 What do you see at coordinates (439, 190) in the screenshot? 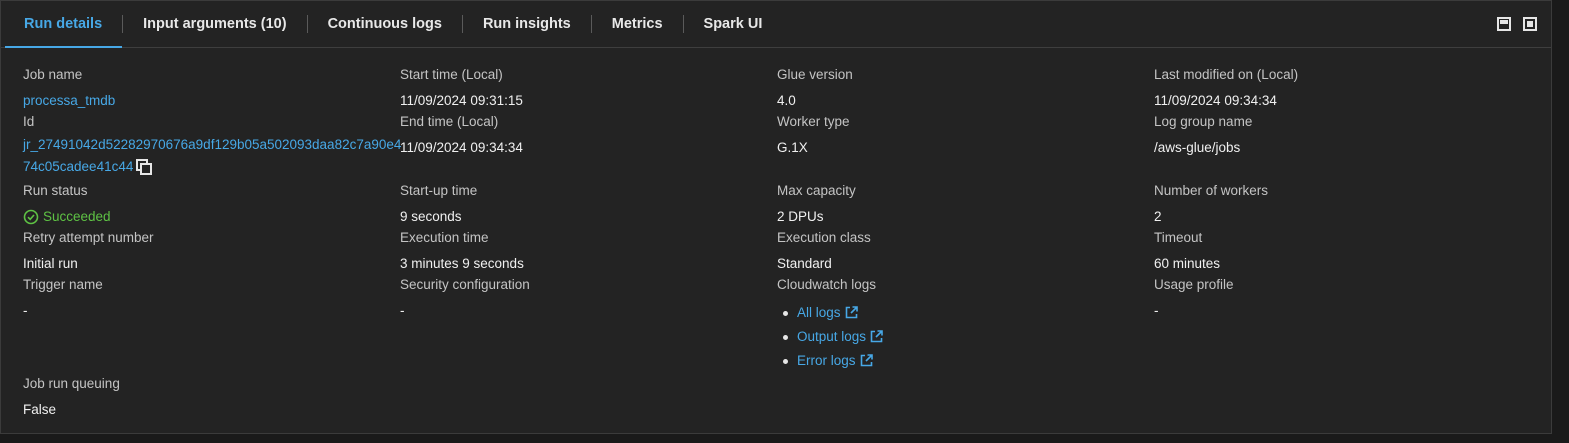
I see `field-label: Start-up time` at bounding box center [439, 190].